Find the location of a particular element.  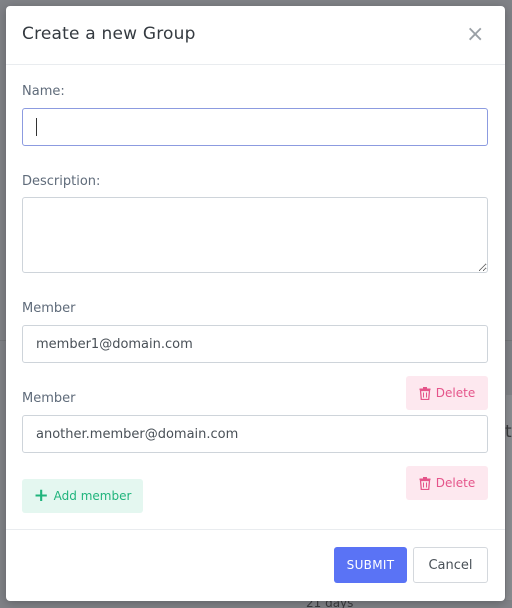

plus-icon: + is located at coordinates (41, 495).